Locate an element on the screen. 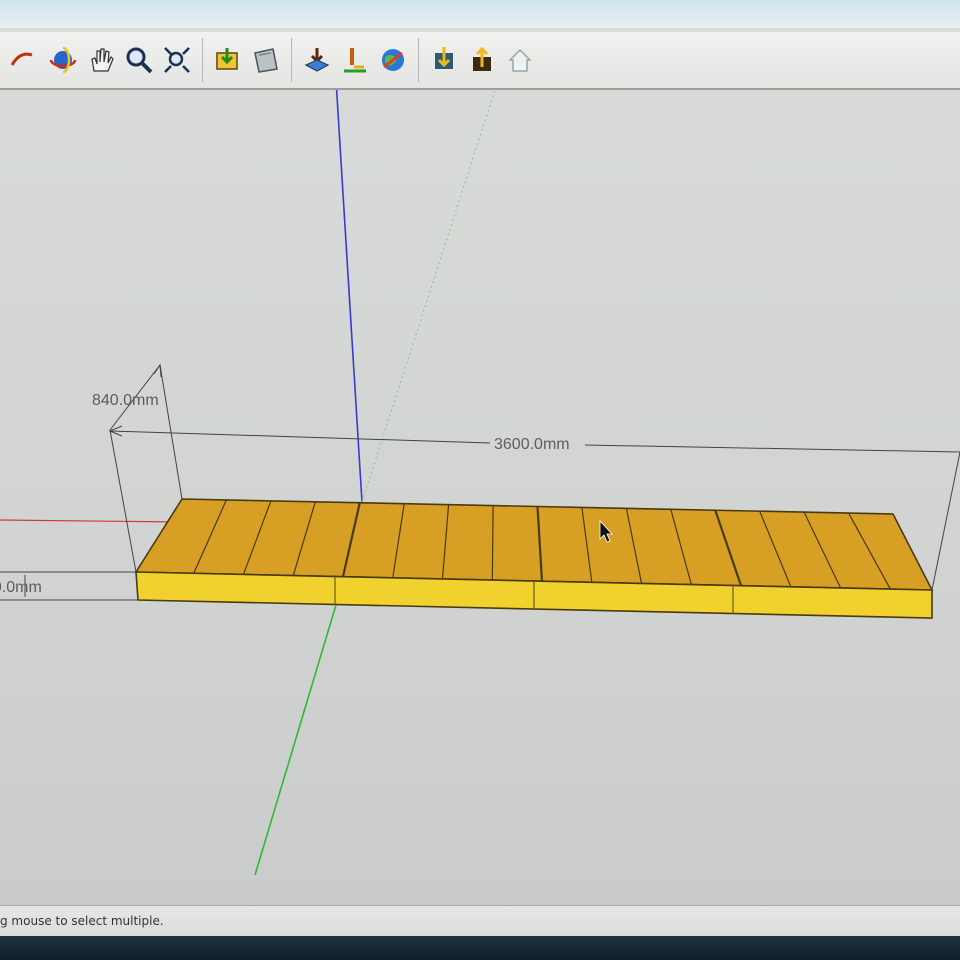 This screenshot has width=960, height=960. toolbar-warehouse-group is located at coordinates (247, 60).